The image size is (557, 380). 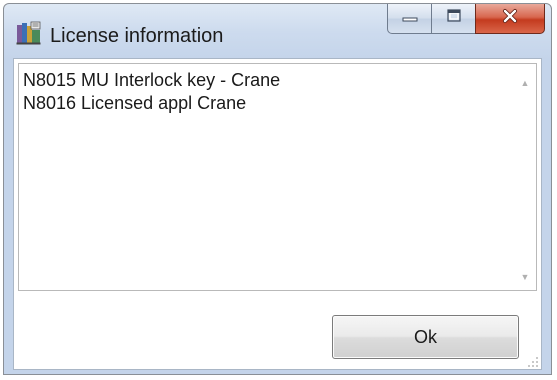 What do you see at coordinates (425, 337) in the screenshot?
I see `ok-button: Ok` at bounding box center [425, 337].